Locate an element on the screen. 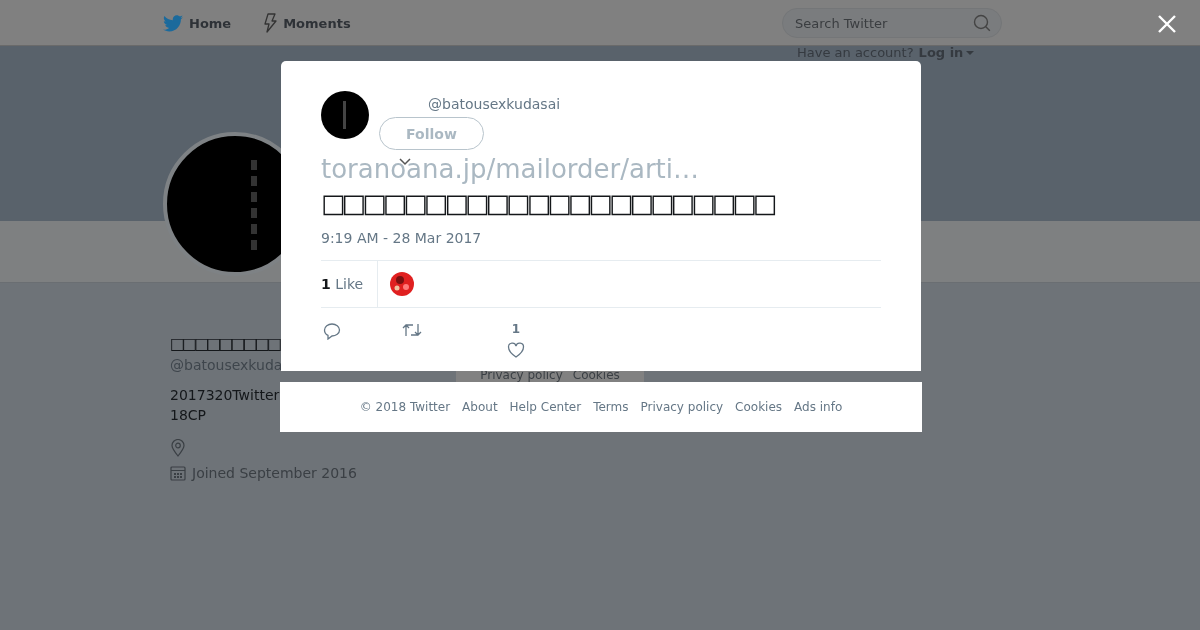 The image size is (1200, 630). nav-link: Moments is located at coordinates (307, 23).